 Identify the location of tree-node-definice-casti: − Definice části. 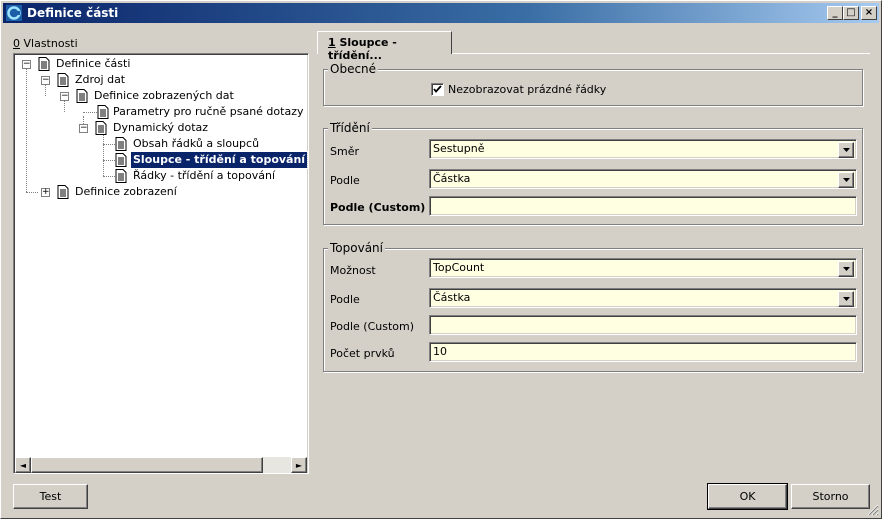
(122, 64).